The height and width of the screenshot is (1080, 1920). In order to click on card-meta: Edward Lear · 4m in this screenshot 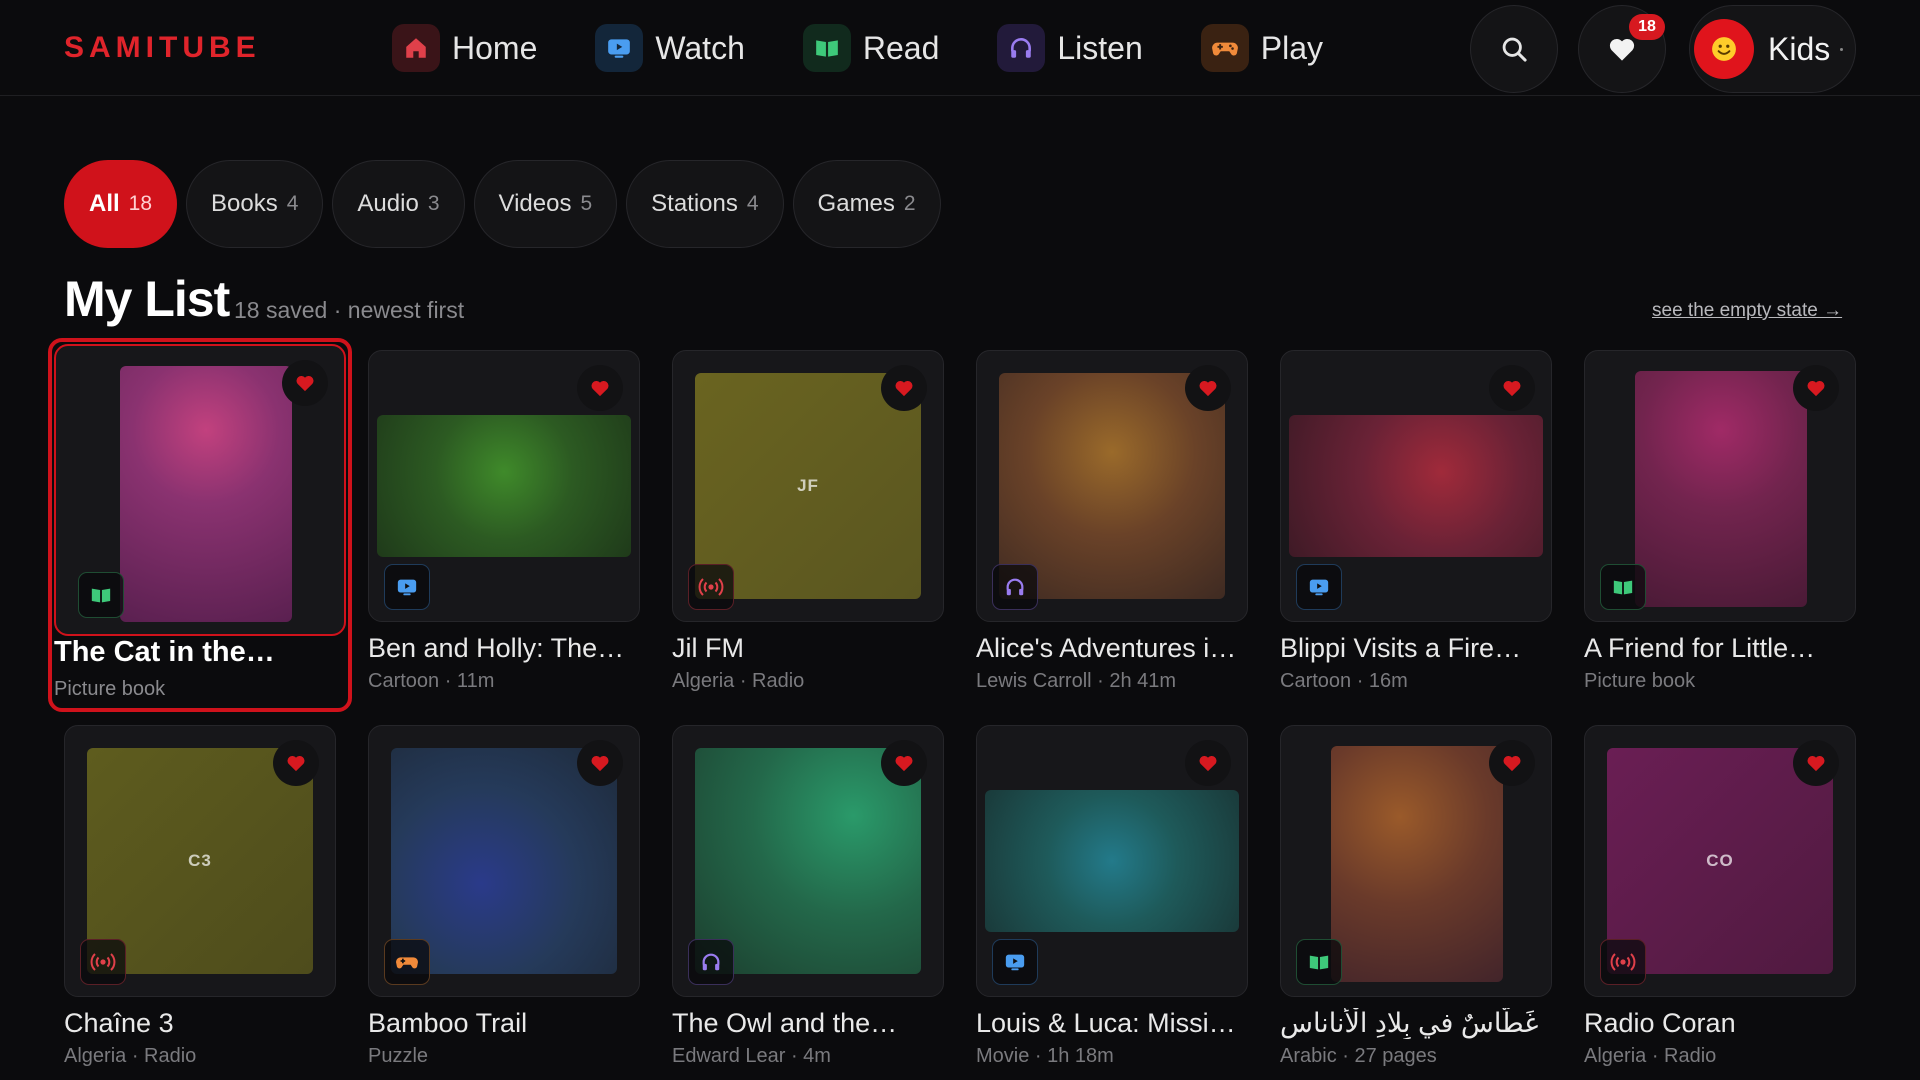, I will do `click(751, 1056)`.